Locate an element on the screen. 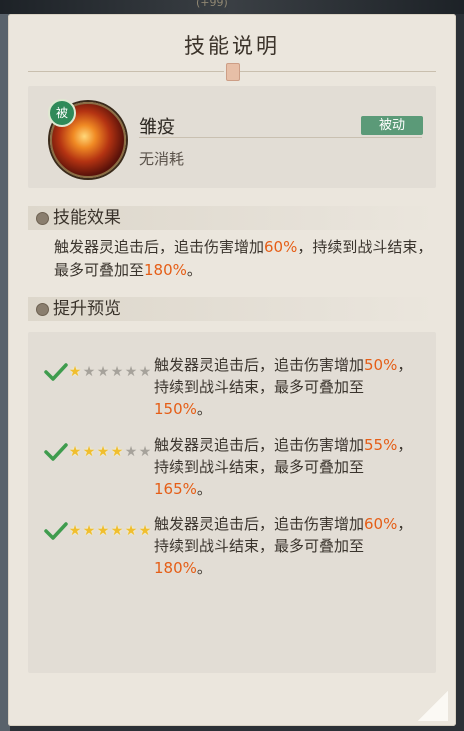 Image resolution: width=464 pixels, height=731 pixels. seal-icon is located at coordinates (233, 72).